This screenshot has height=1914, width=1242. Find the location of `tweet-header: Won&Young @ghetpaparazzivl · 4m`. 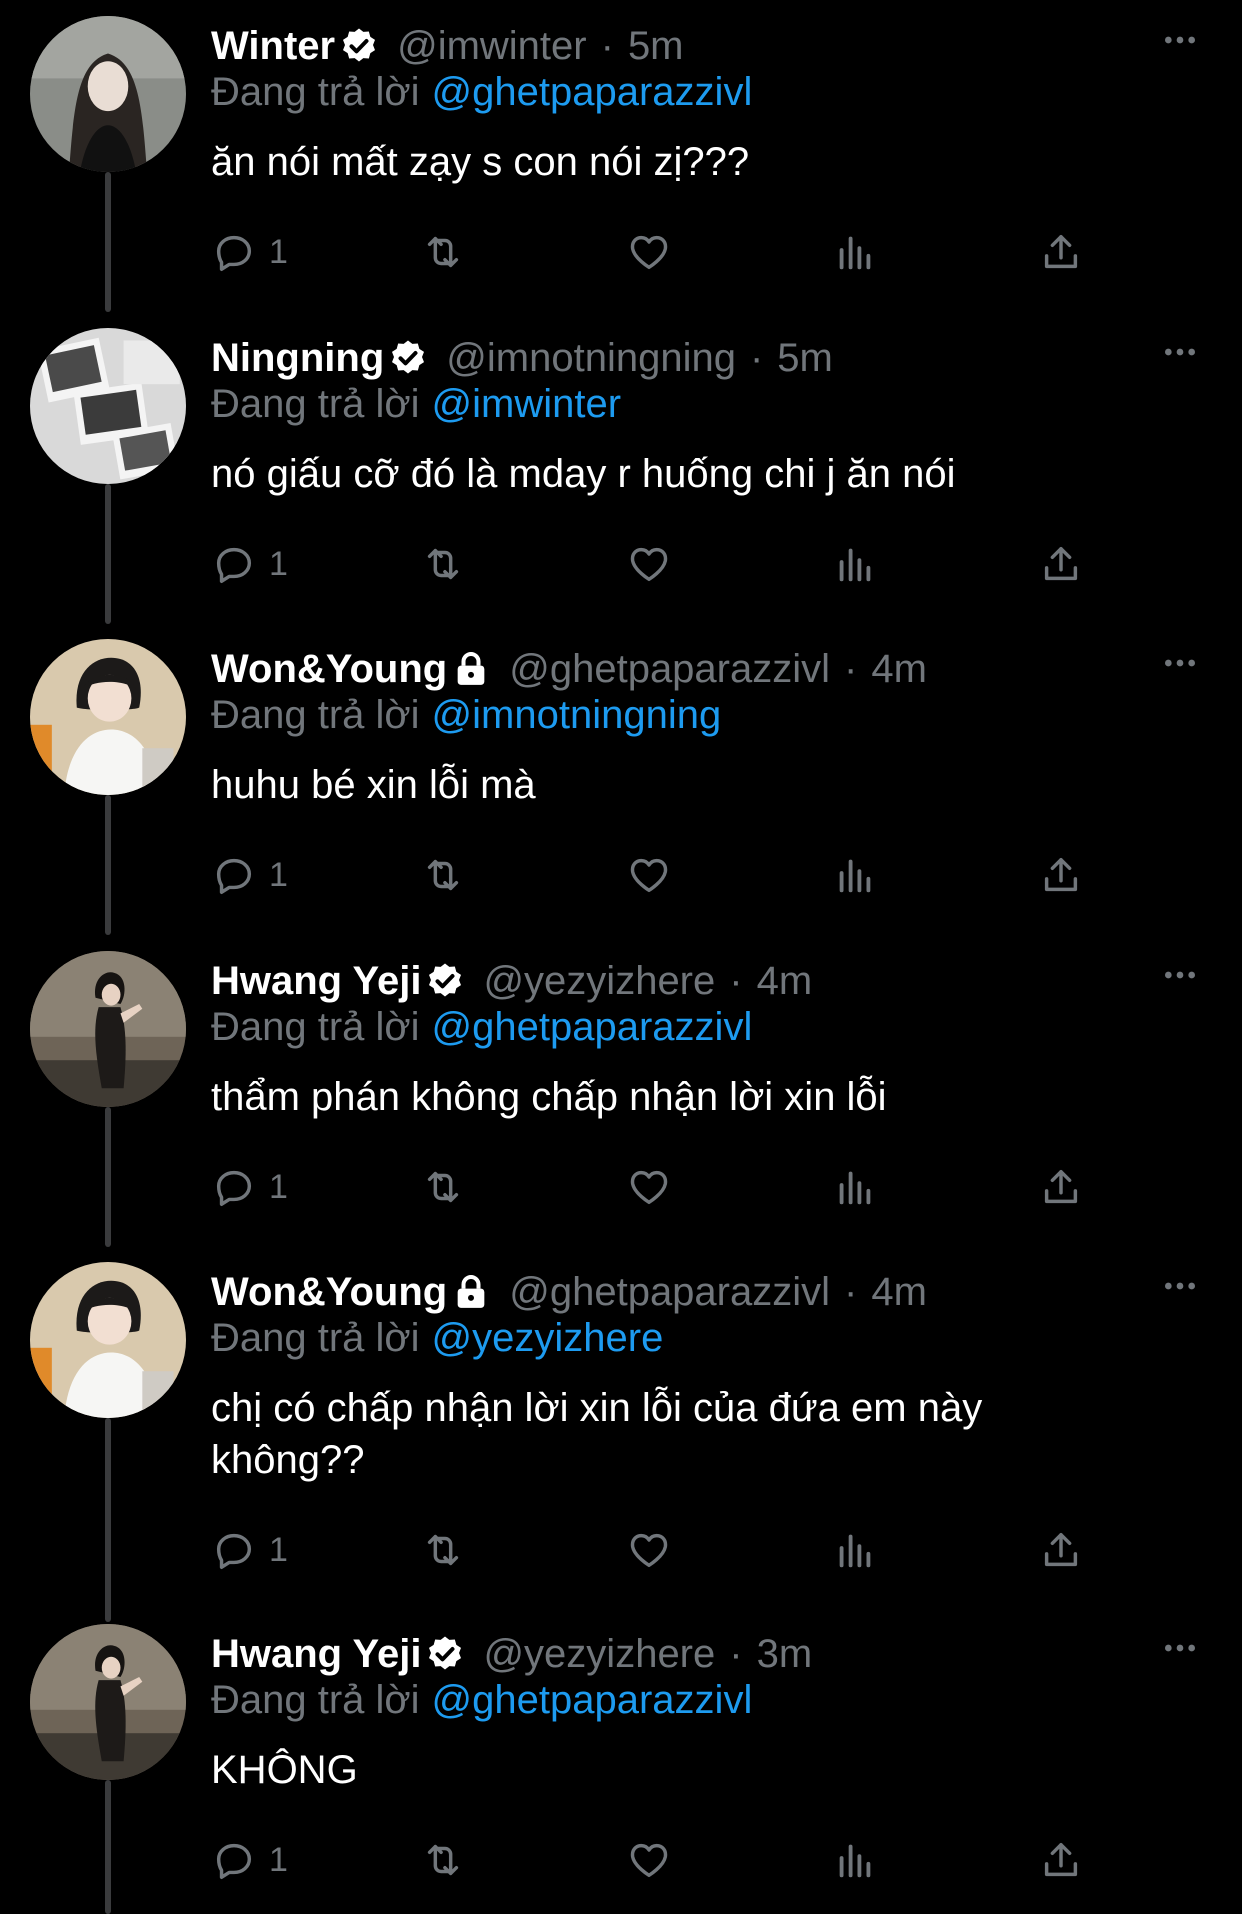

tweet-header: Won&Young @ghetpaparazzivl · 4m is located at coordinates (569, 669).